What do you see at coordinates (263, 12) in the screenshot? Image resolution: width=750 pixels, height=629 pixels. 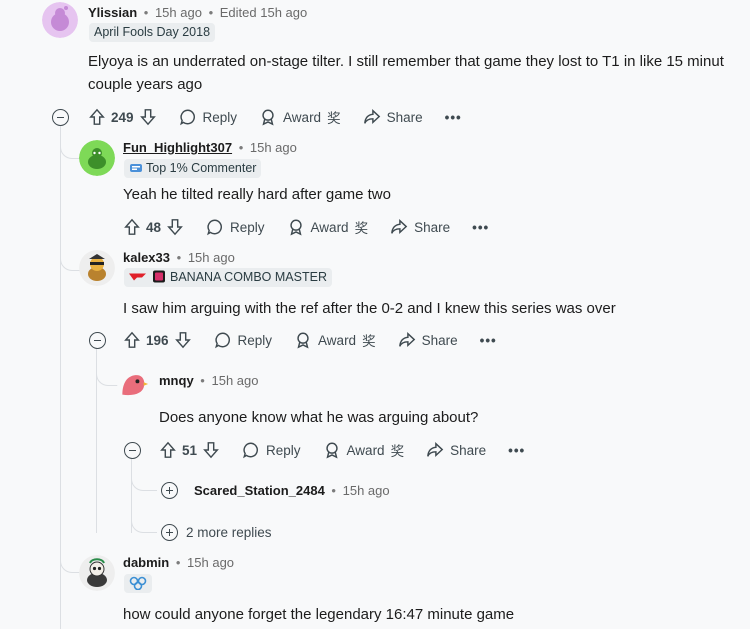 I see `edited-label: Edited 15h ago` at bounding box center [263, 12].